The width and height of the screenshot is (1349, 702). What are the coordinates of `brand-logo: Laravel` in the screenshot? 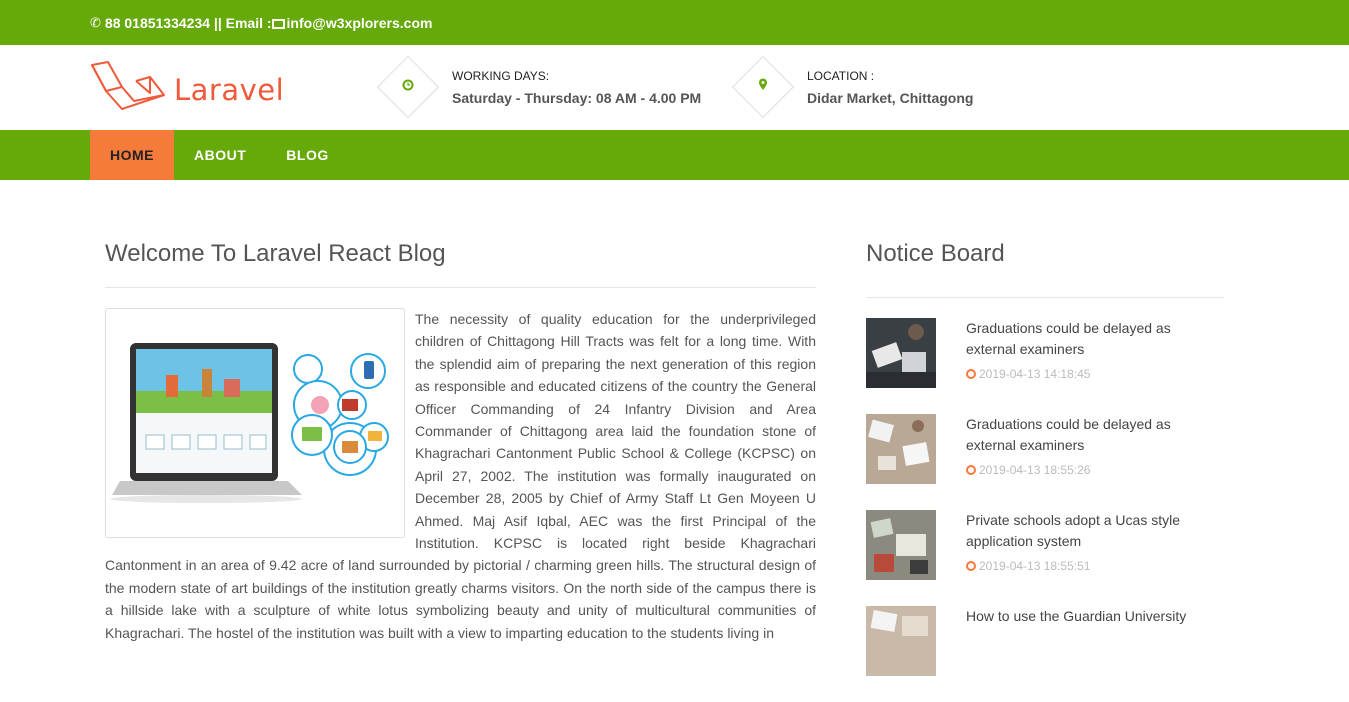 It's located at (187, 86).